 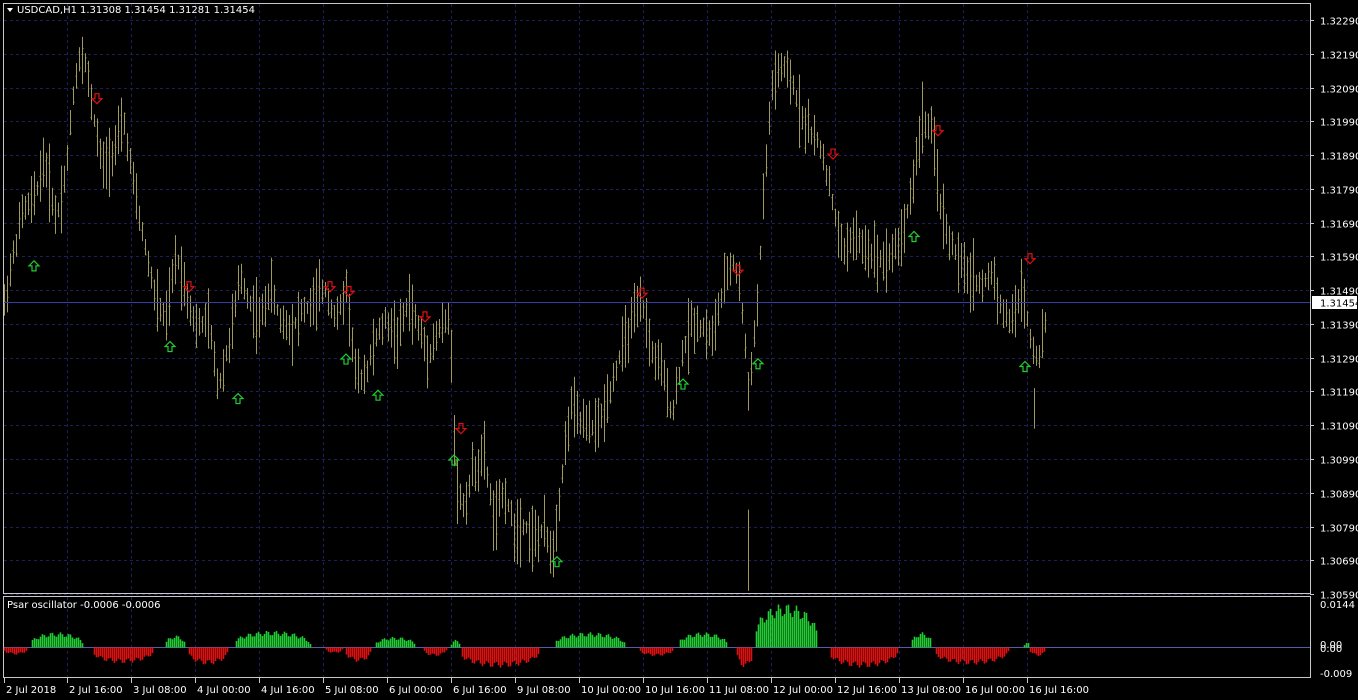 I want to click on osc-y-tick-label: 0.00, so click(x=1331, y=649).